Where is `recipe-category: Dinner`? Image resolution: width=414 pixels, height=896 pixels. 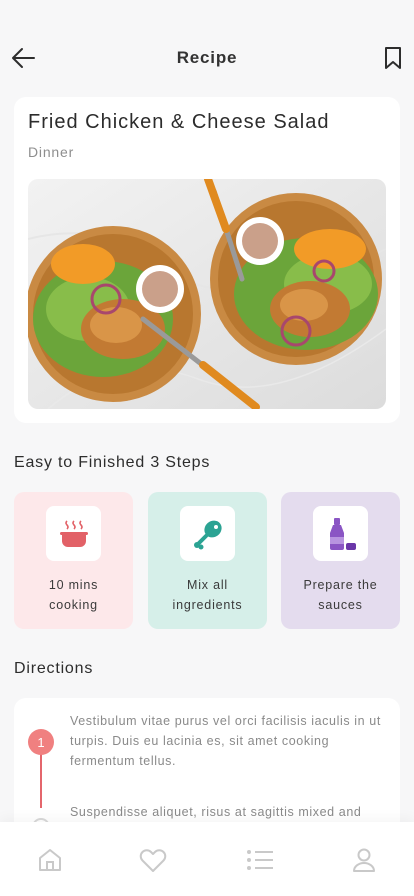
recipe-category: Dinner is located at coordinates (51, 152).